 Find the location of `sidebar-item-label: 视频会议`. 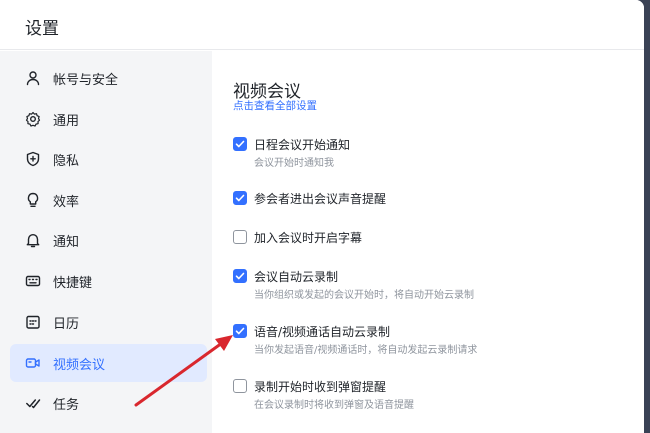

sidebar-item-label: 视频会议 is located at coordinates (79, 365).